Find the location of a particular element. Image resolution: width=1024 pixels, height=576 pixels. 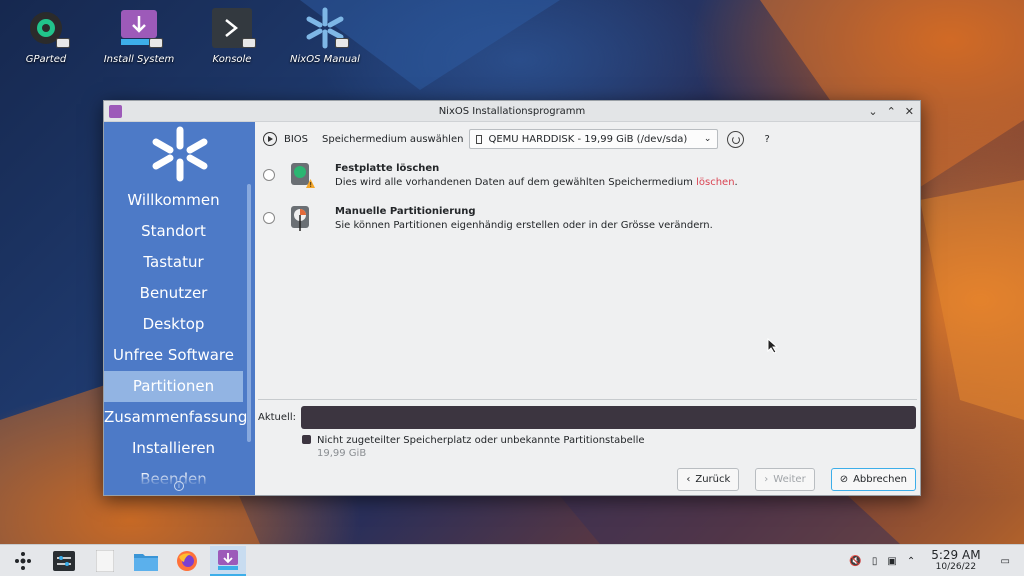

firefox-icon is located at coordinates (187, 560).